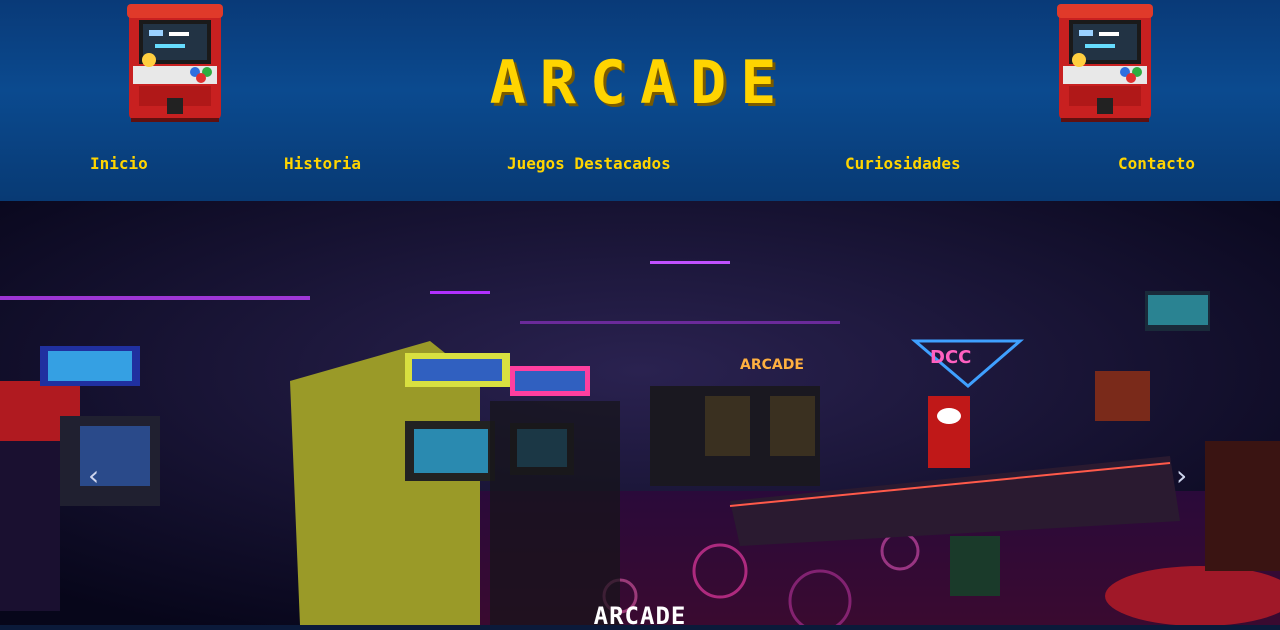 This screenshot has height=630, width=1280. Describe the element at coordinates (1105, 63) in the screenshot. I see `arcade-cabinet-icon` at that location.